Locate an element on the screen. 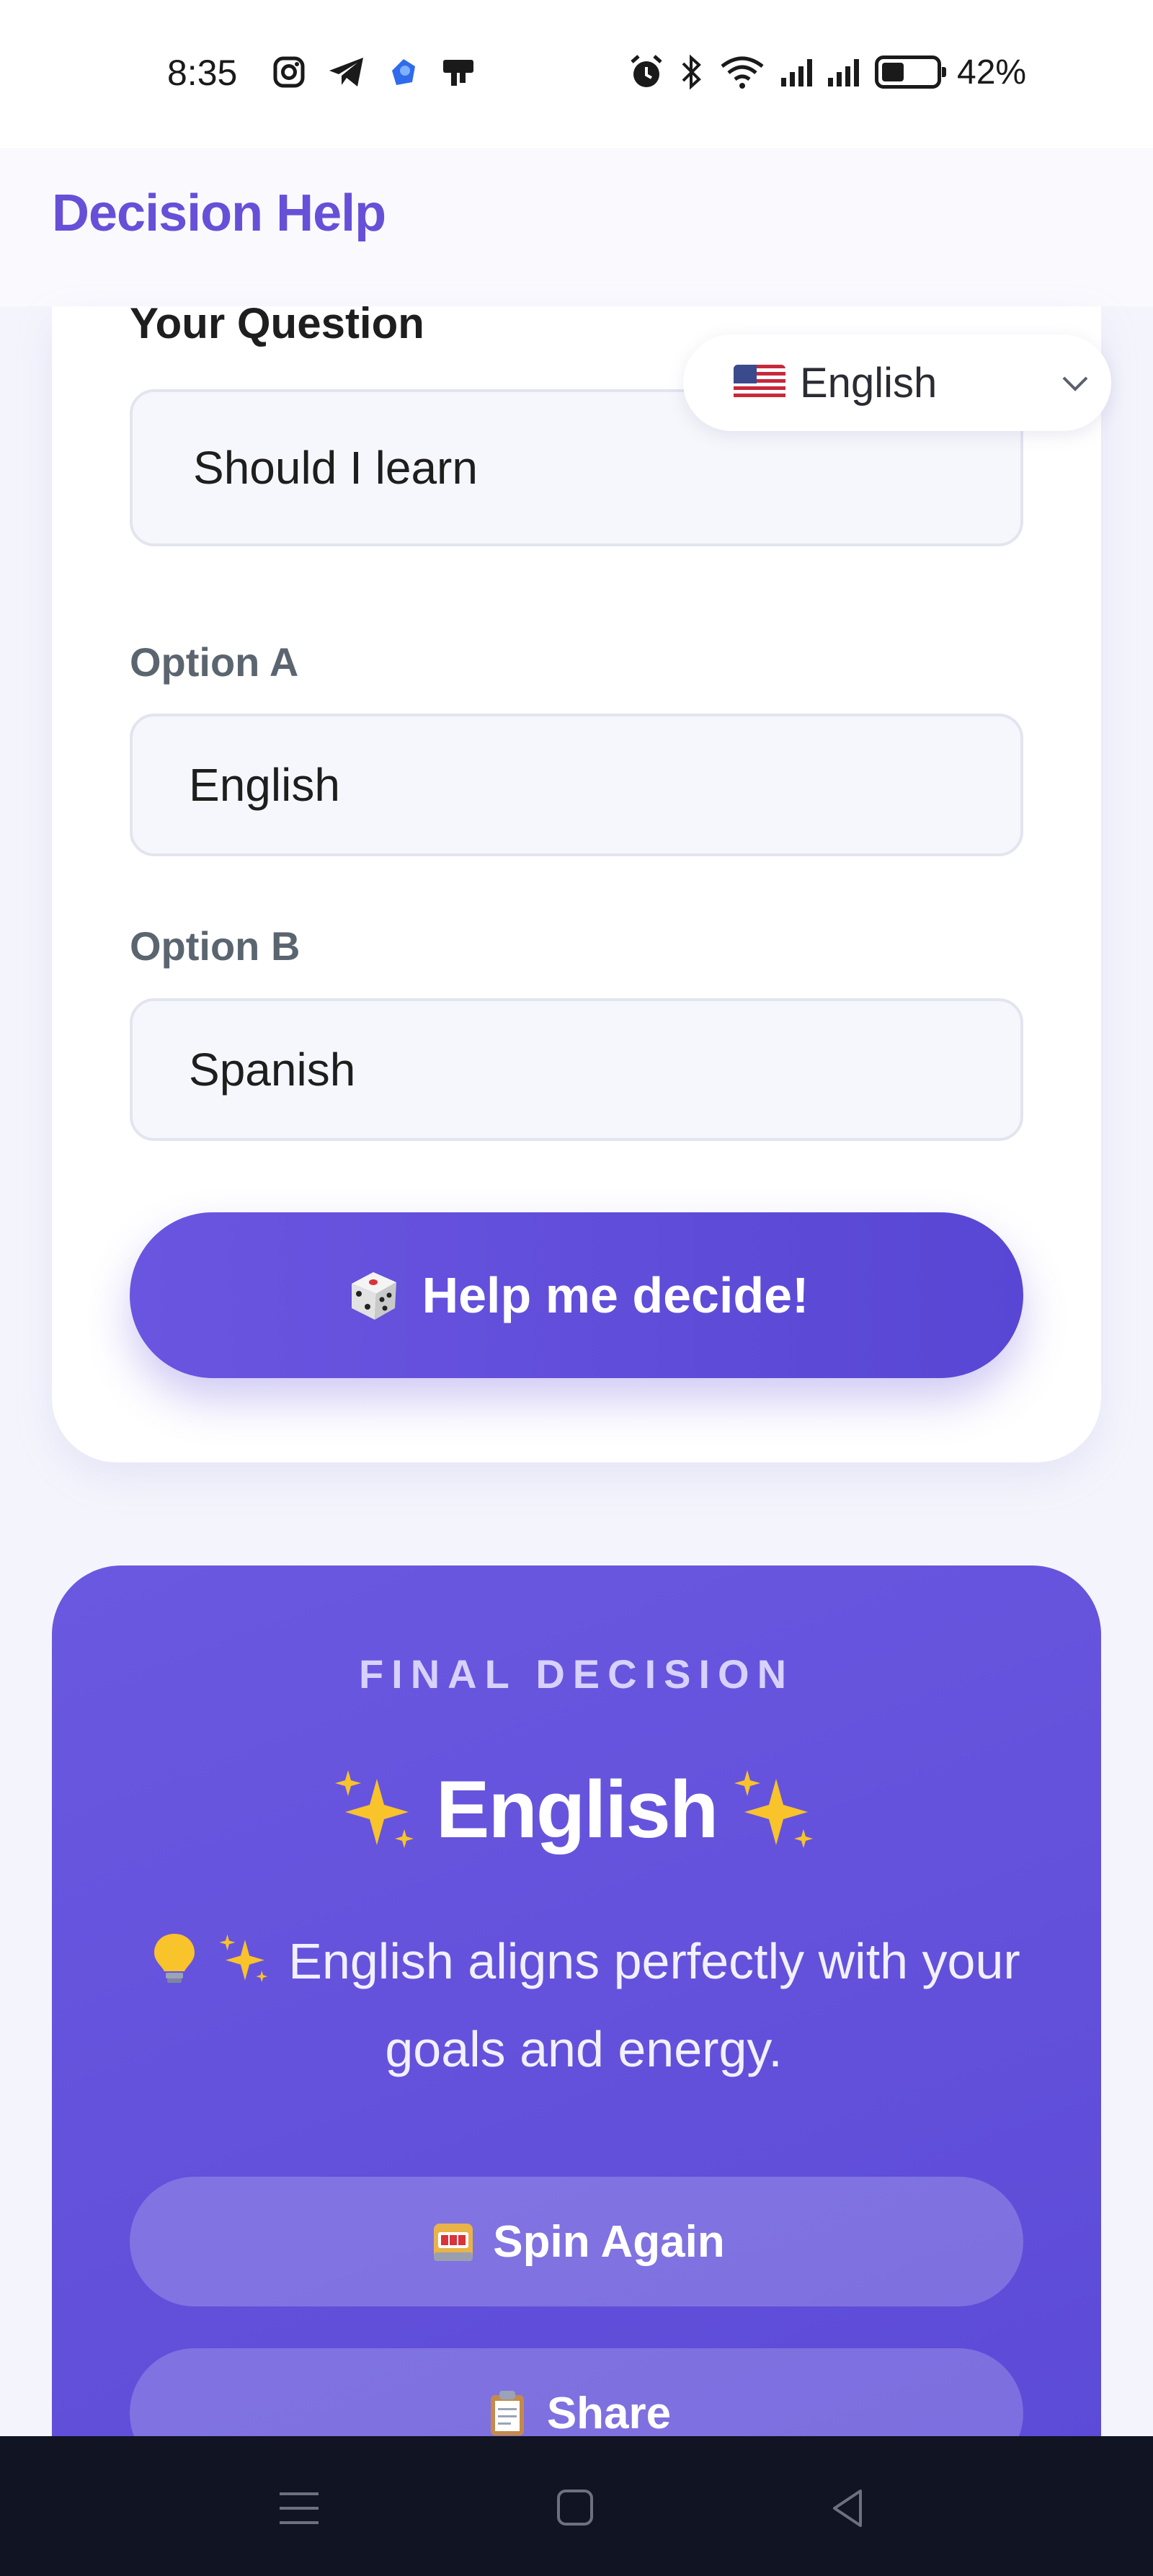 The height and width of the screenshot is (2576, 1153). clipboard-icon is located at coordinates (507, 2413).